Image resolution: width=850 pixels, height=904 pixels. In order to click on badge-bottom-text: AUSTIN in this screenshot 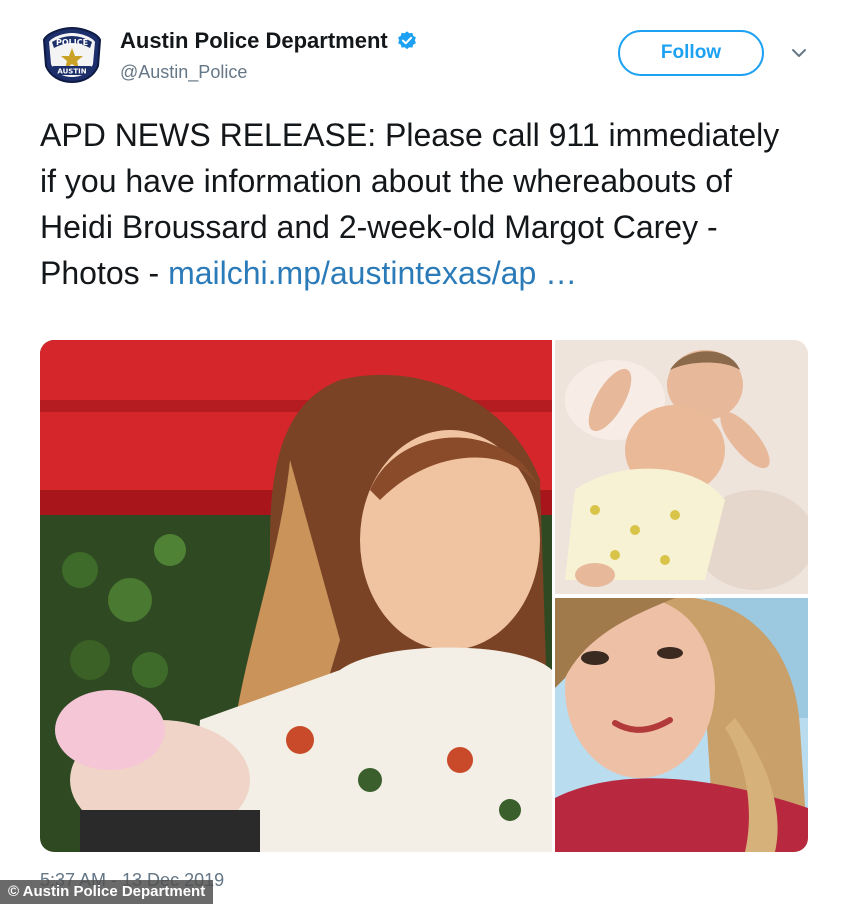, I will do `click(71, 72)`.